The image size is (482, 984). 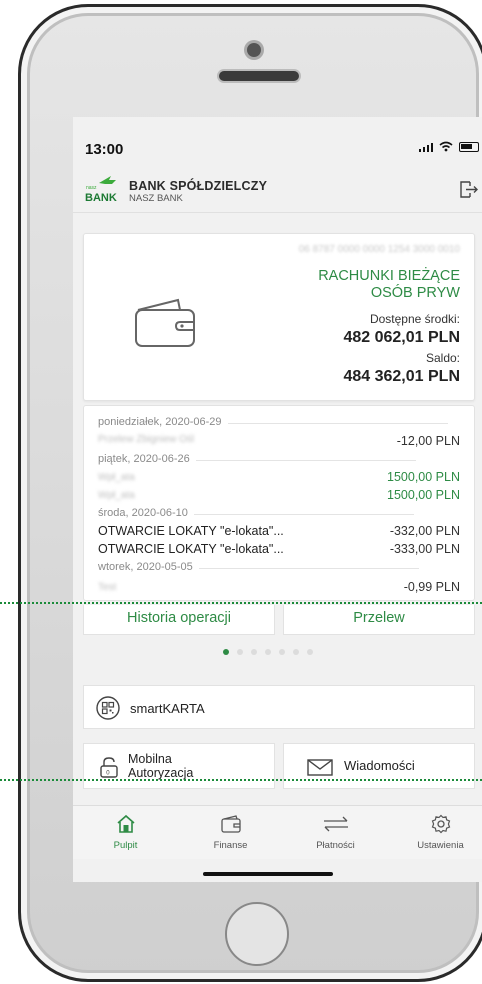 What do you see at coordinates (107, 587) in the screenshot?
I see `operation-description: Test` at bounding box center [107, 587].